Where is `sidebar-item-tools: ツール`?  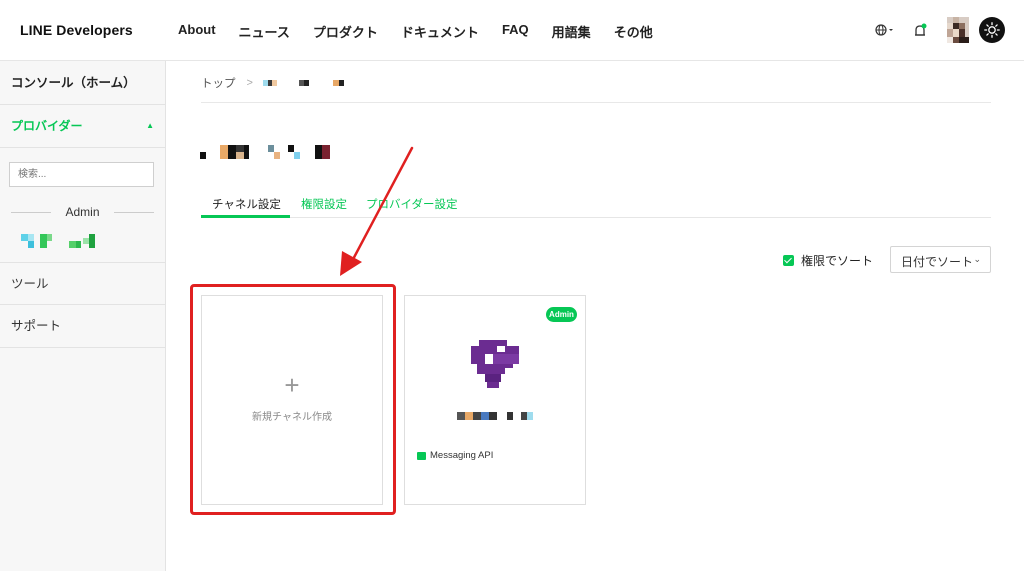 sidebar-item-tools: ツール is located at coordinates (82, 283).